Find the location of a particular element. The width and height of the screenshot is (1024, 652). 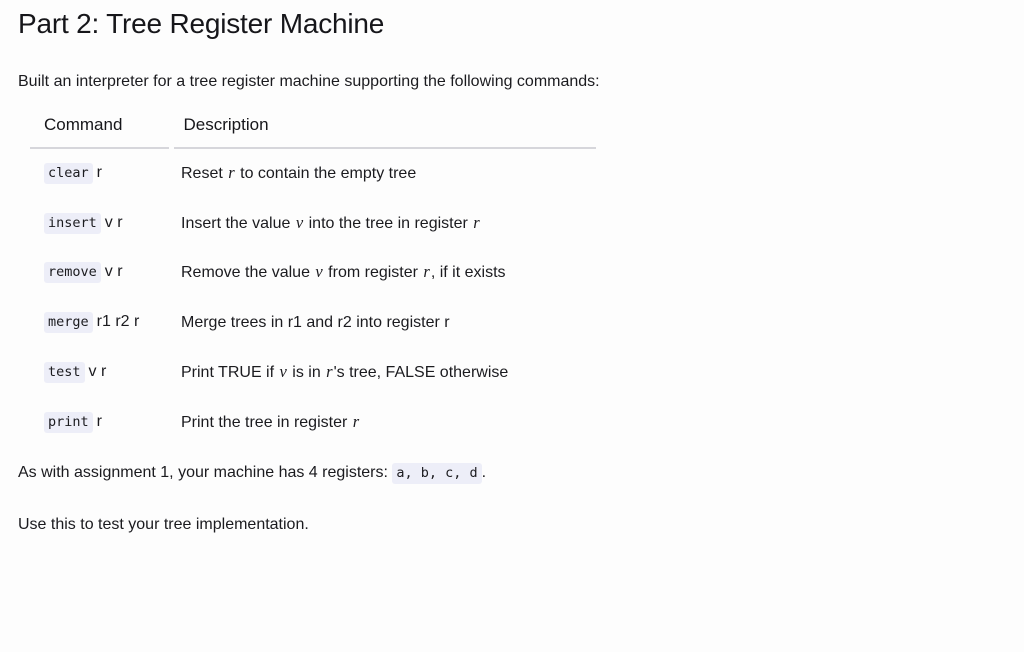

command-cell: insert v r is located at coordinates (100, 224).